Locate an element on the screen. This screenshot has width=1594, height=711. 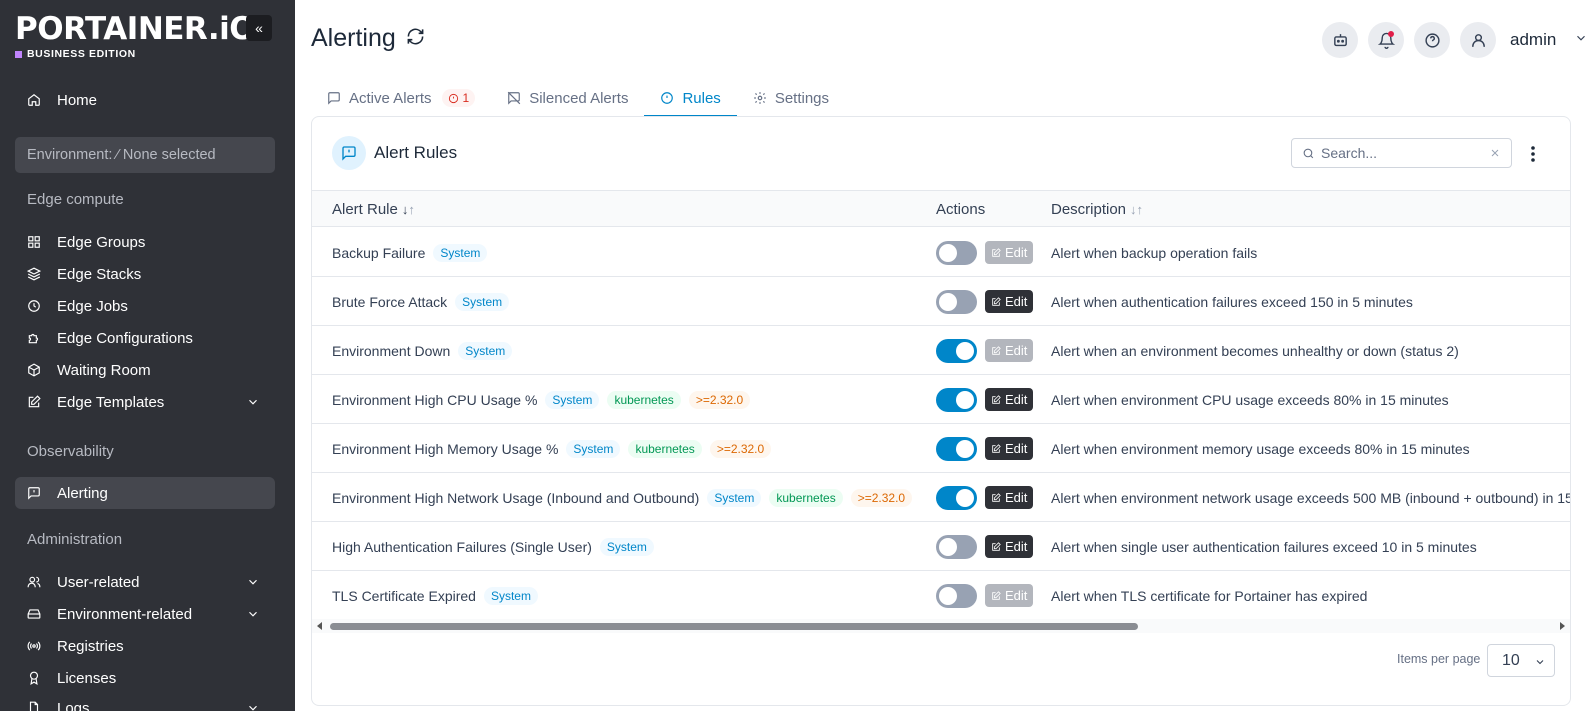
sidebar-item-edge-groups: Edge Groups is located at coordinates (145, 242).